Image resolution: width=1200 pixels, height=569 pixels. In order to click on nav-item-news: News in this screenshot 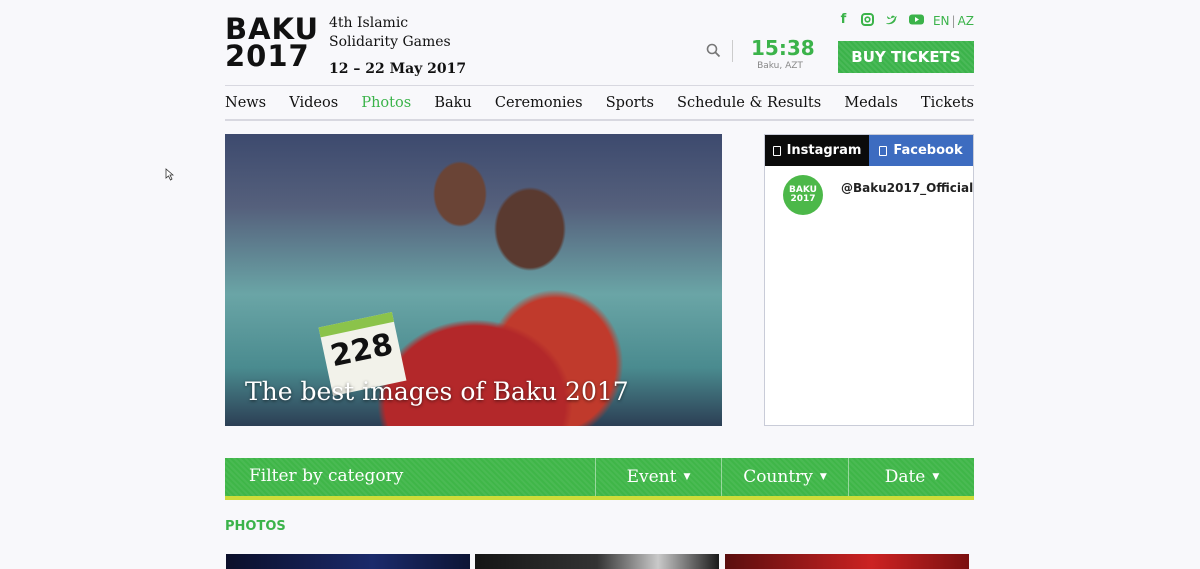, I will do `click(245, 103)`.